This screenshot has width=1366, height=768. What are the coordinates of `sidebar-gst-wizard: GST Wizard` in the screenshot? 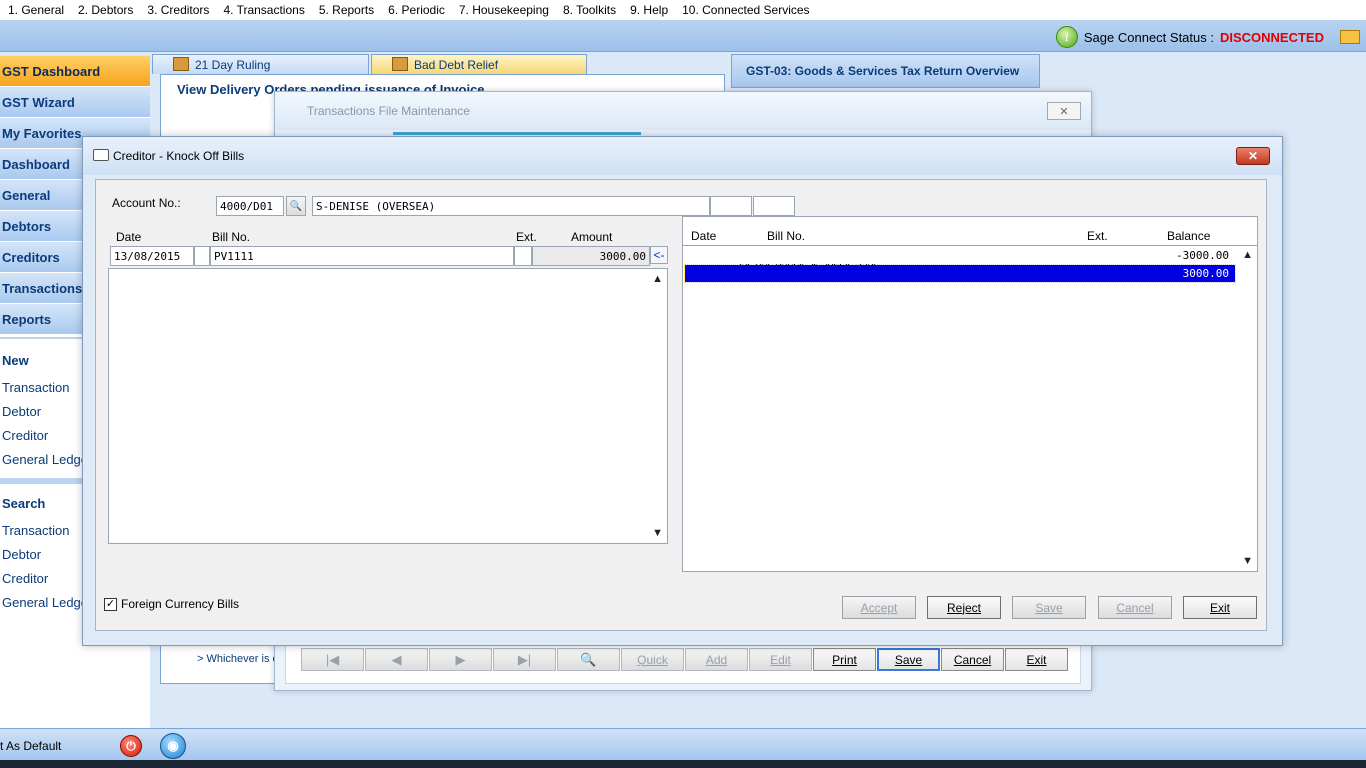 It's located at (75, 102).